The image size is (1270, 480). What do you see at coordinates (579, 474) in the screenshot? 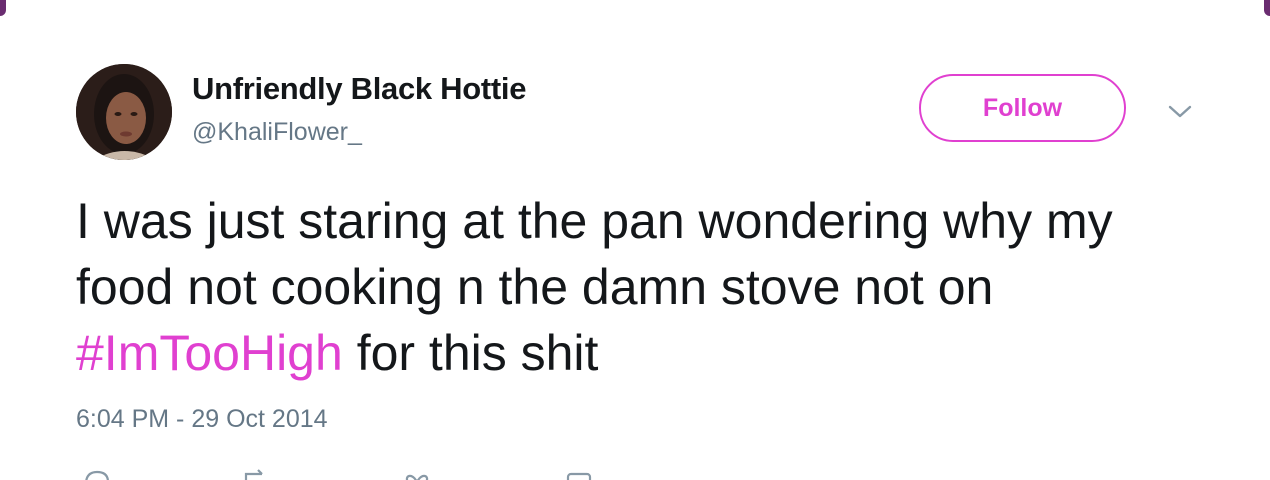
I see `message-icon` at bounding box center [579, 474].